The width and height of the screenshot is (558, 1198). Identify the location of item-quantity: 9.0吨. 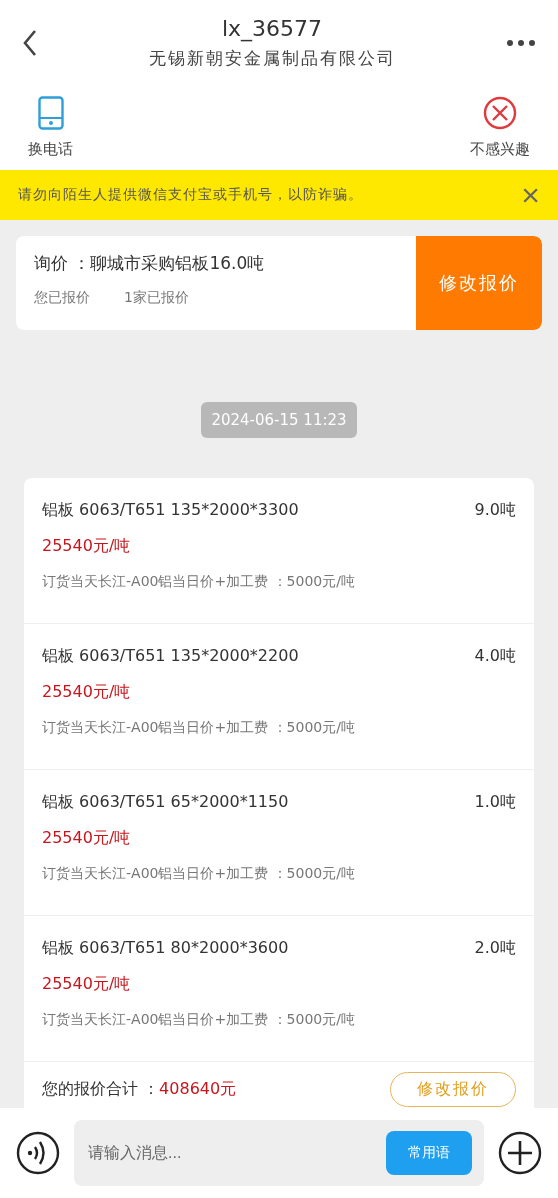
(495, 510).